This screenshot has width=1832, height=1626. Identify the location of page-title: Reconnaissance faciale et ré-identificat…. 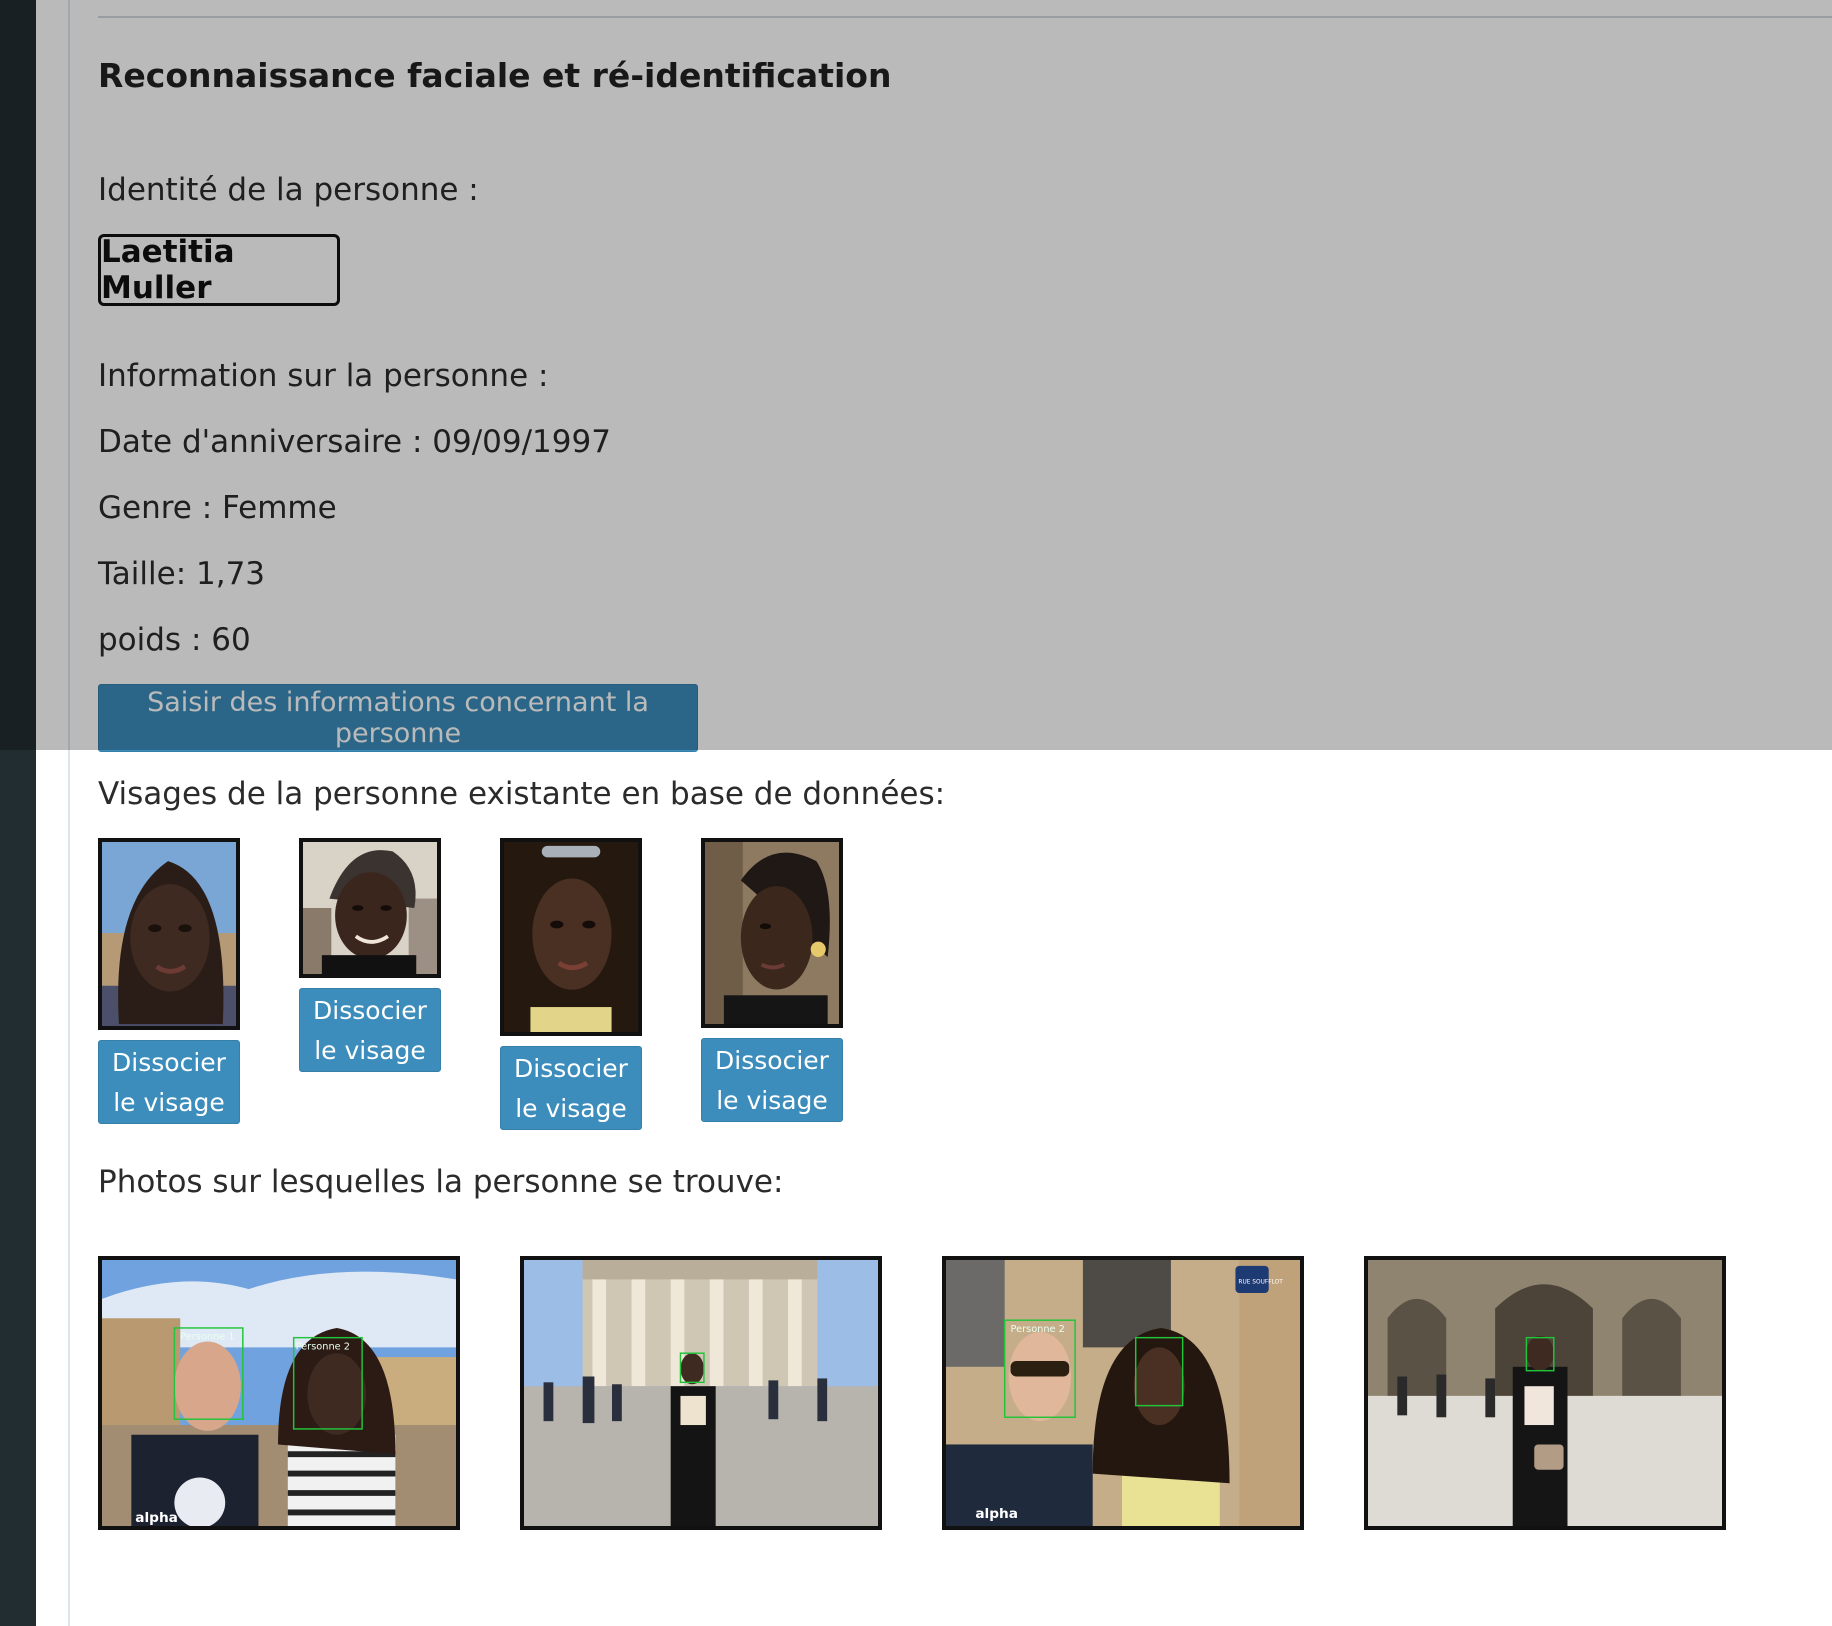
(495, 75).